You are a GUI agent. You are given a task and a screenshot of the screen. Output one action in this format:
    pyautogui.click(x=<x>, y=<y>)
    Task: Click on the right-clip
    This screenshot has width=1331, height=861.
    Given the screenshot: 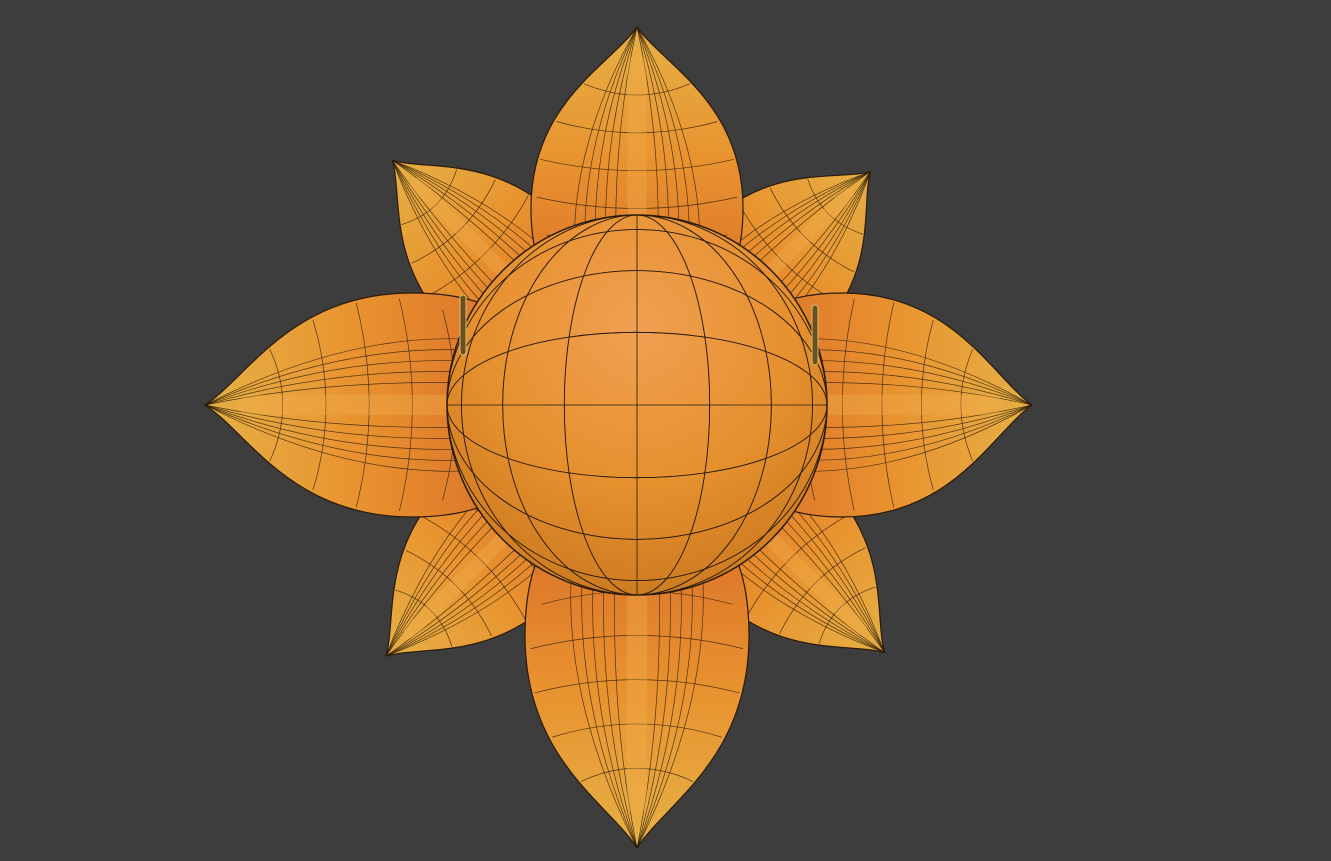 What is the action you would take?
    pyautogui.click(x=815, y=335)
    